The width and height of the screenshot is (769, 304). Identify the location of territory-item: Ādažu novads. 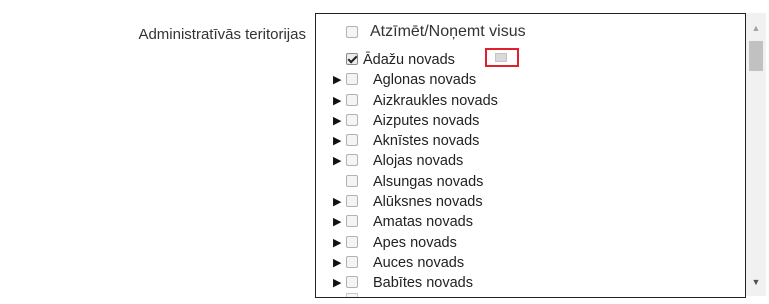
(530, 59).